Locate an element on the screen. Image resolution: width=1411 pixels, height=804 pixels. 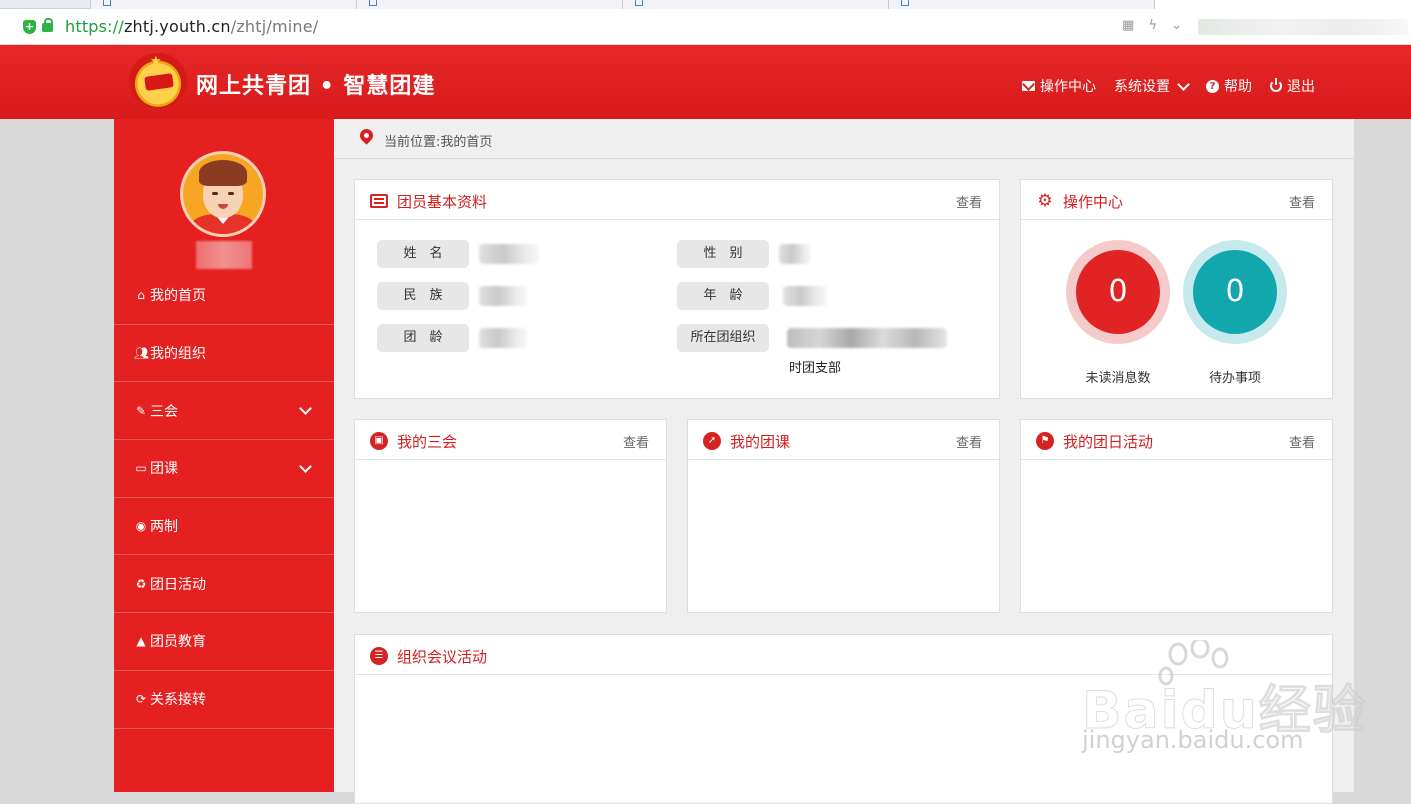
user-name-blurred is located at coordinates (224, 255).